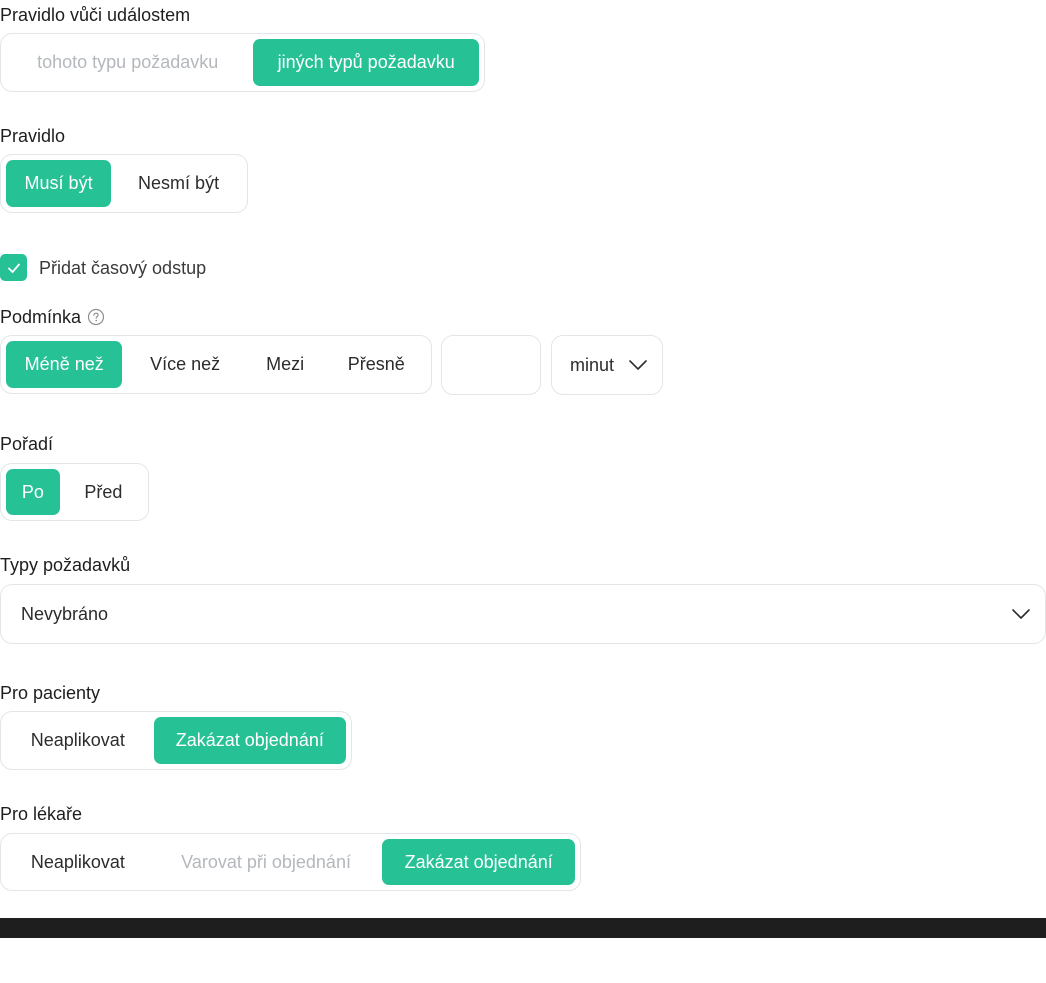  Describe the element at coordinates (96, 317) in the screenshot. I see `question-circle-icon` at that location.